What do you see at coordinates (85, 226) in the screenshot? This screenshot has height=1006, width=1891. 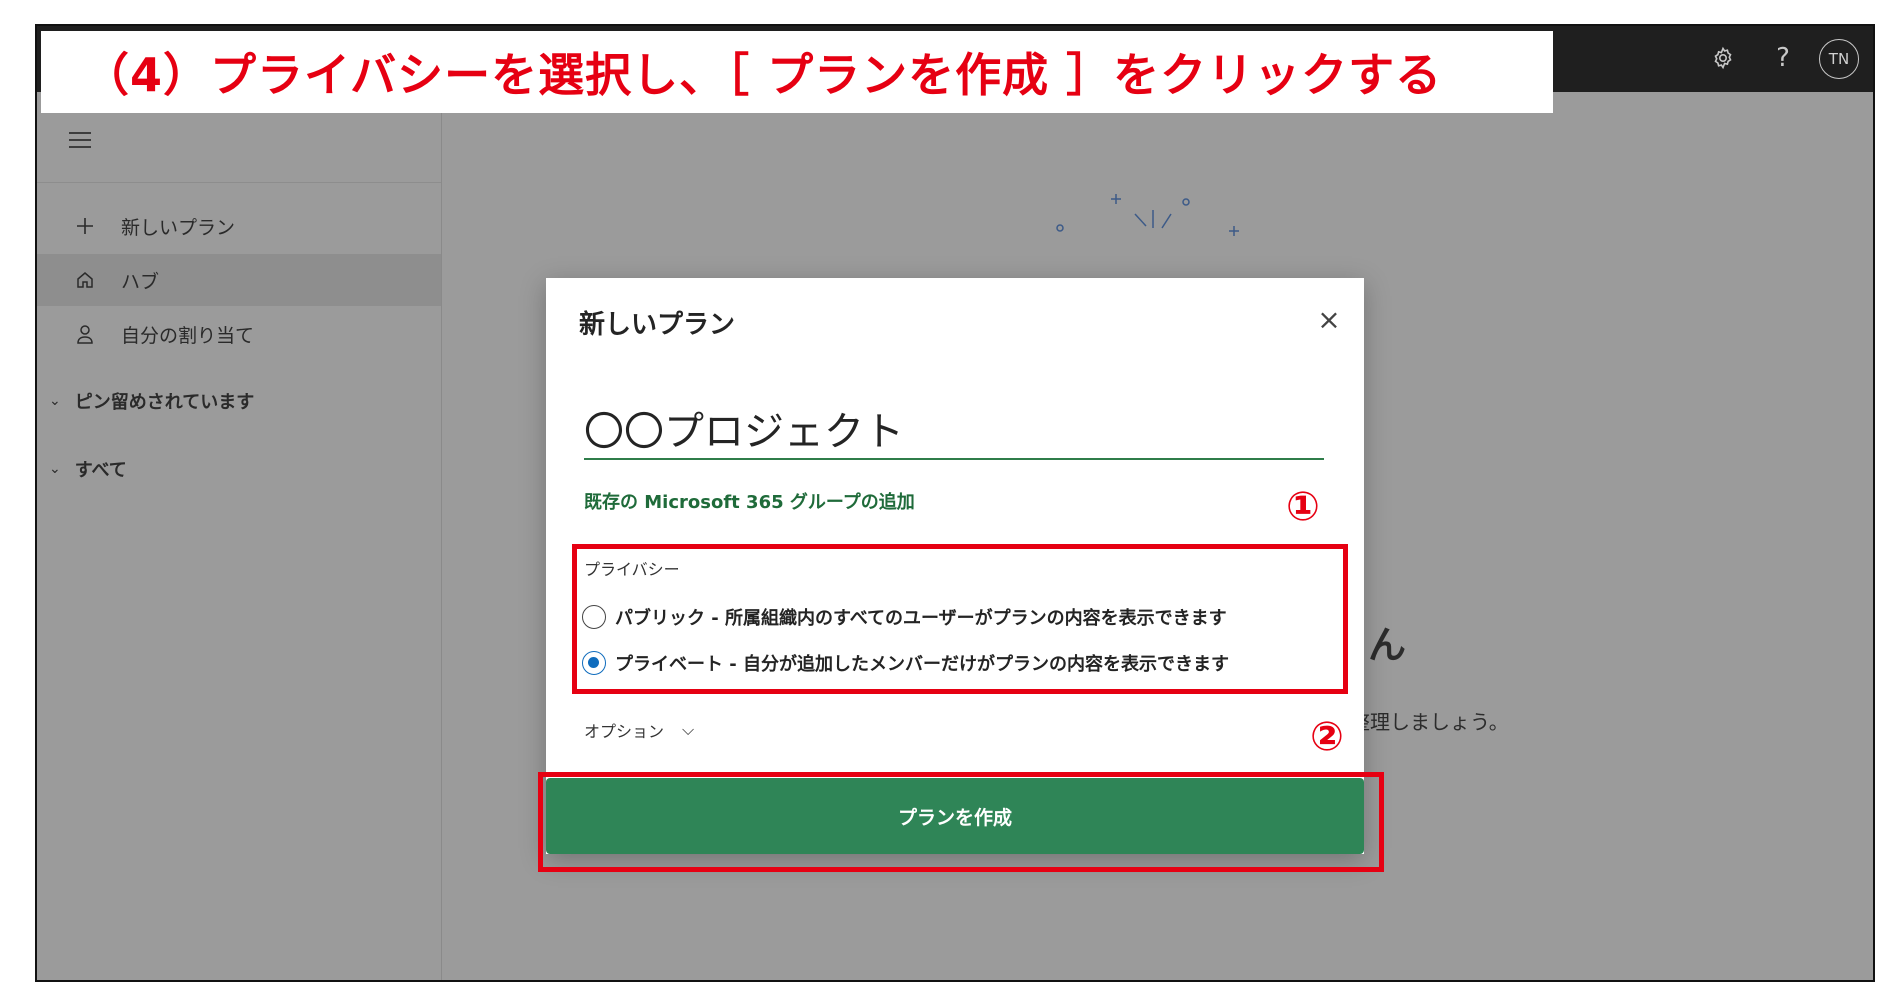 I see `plus-icon` at bounding box center [85, 226].